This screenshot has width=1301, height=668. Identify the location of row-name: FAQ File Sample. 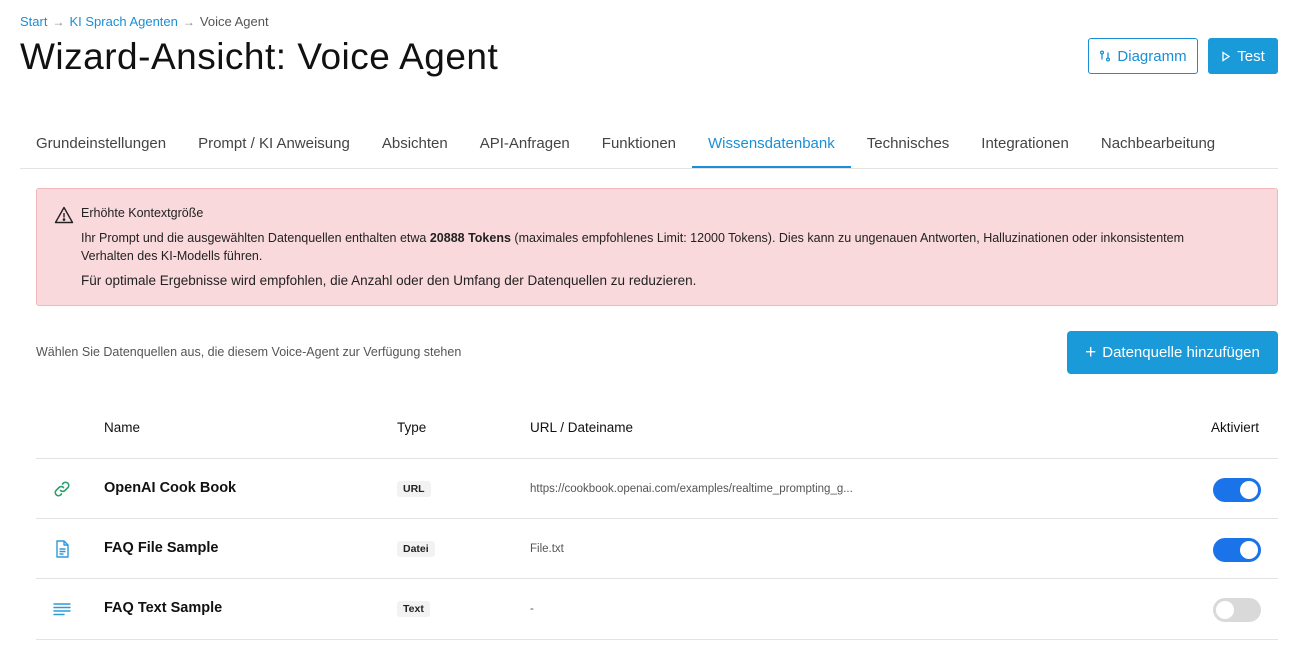
(161, 548).